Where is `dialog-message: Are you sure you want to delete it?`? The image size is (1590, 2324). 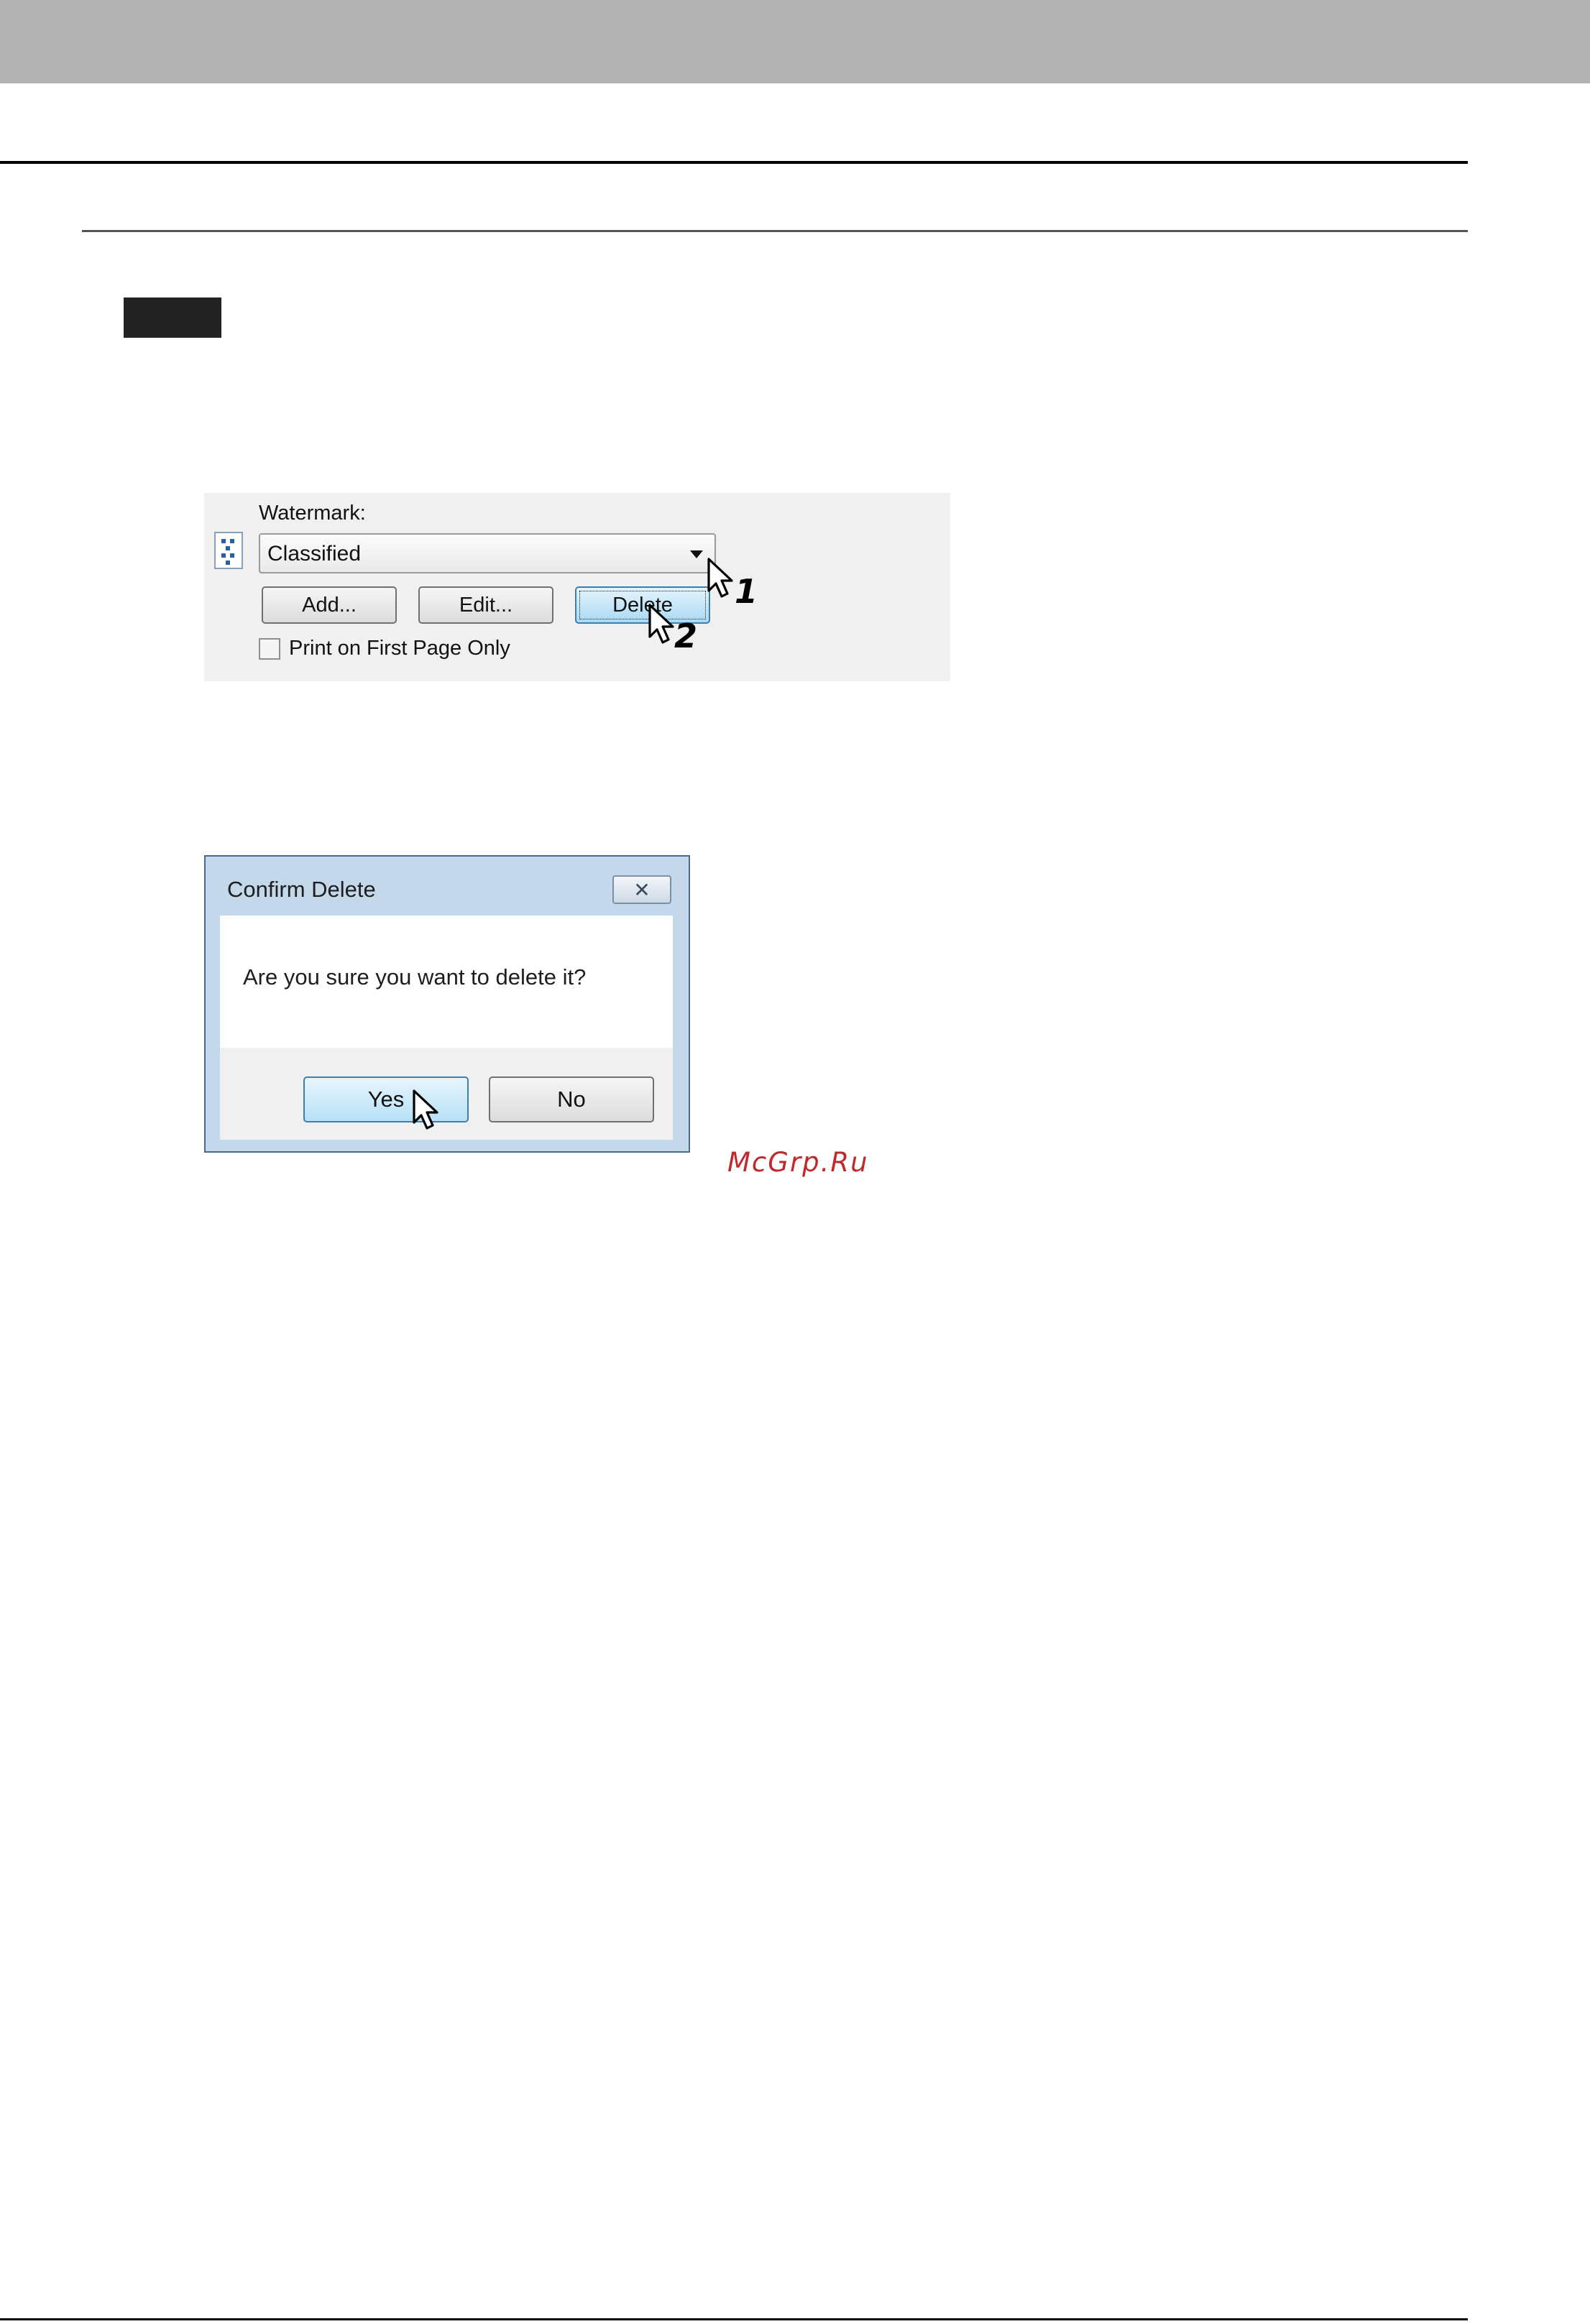 dialog-message: Are you sure you want to delete it? is located at coordinates (415, 977).